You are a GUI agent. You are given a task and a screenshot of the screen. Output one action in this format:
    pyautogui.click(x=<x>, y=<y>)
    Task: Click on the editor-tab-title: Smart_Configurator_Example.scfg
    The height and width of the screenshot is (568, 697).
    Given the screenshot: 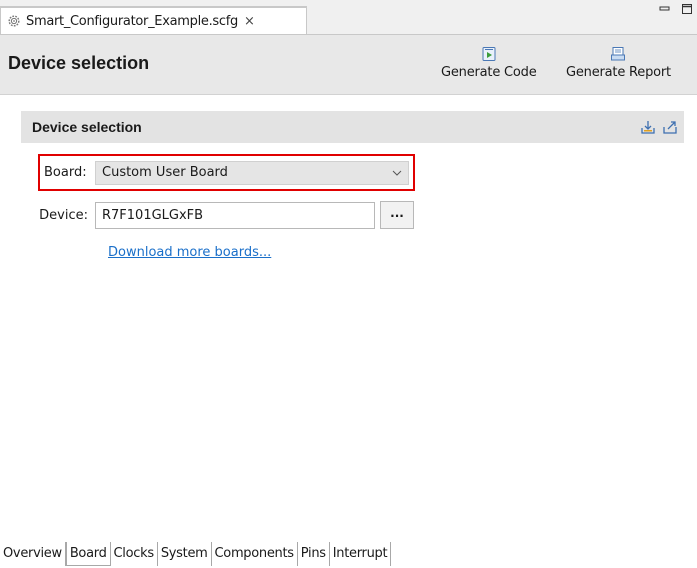 What is the action you would take?
    pyautogui.click(x=132, y=21)
    